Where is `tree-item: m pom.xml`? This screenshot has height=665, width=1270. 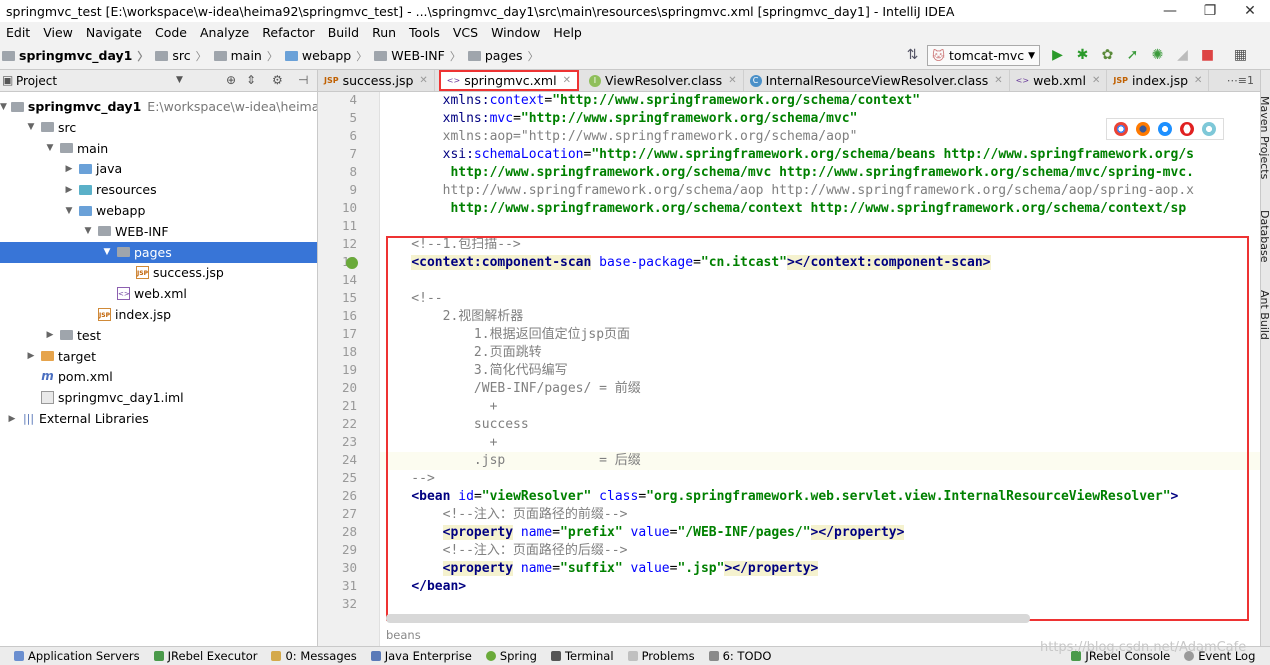 tree-item: m pom.xml is located at coordinates (158, 376).